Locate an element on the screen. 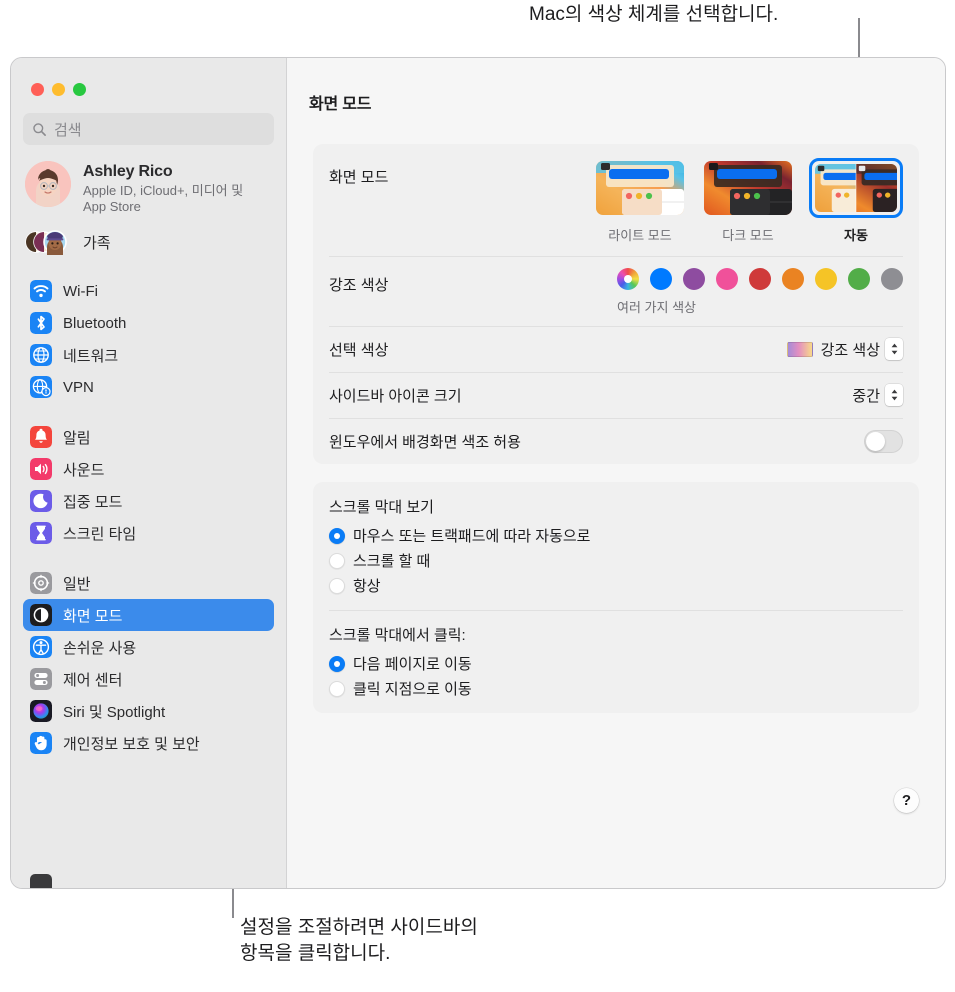  appearance-mode-label: 화면 모드 is located at coordinates (359, 177).